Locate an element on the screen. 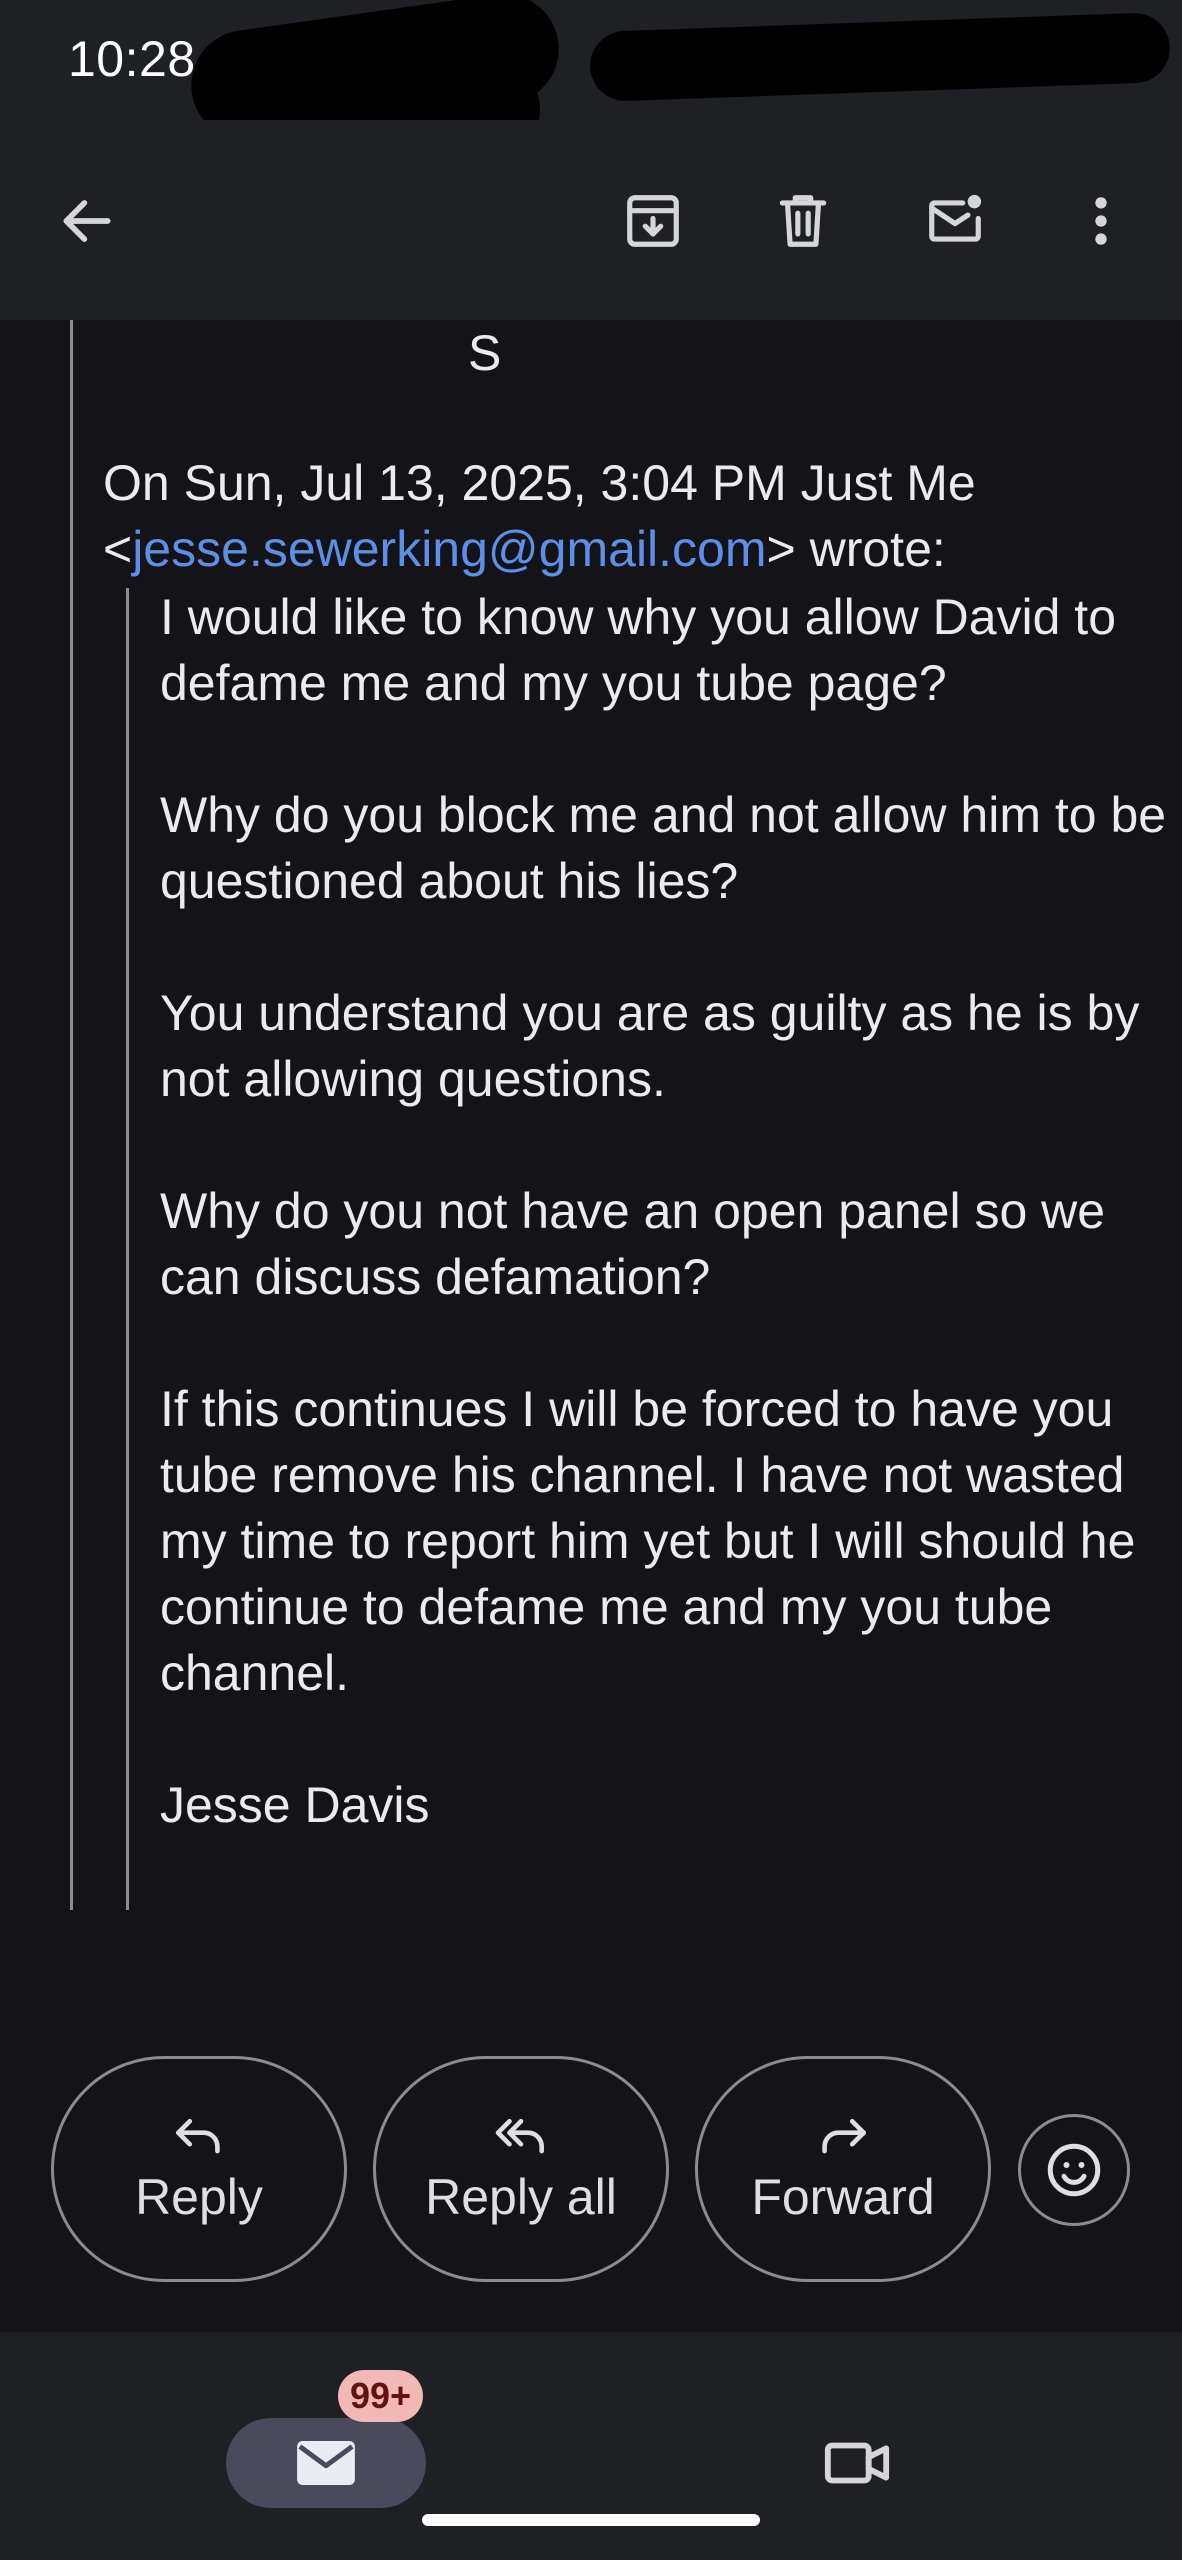  more-vertical-icon is located at coordinates (1101, 221).